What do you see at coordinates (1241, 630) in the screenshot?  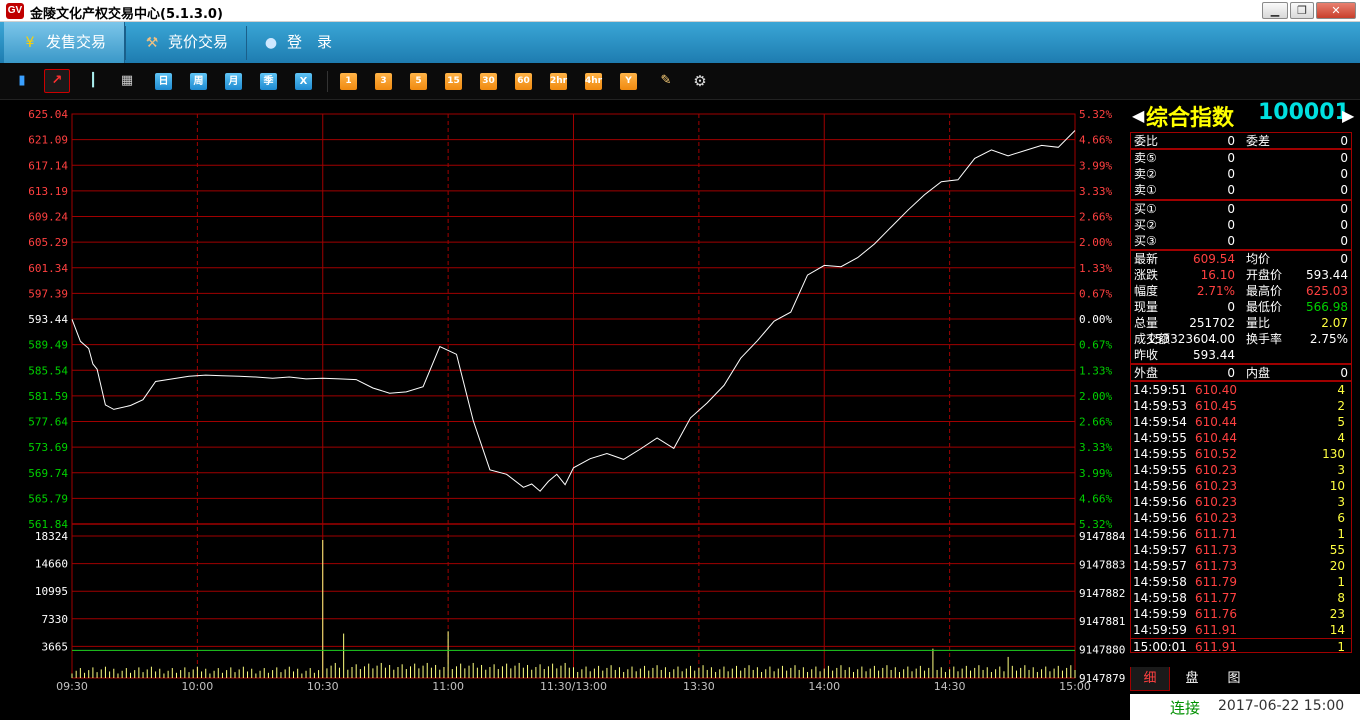 I see `tick-row: 14:59:59 611.91 14` at bounding box center [1241, 630].